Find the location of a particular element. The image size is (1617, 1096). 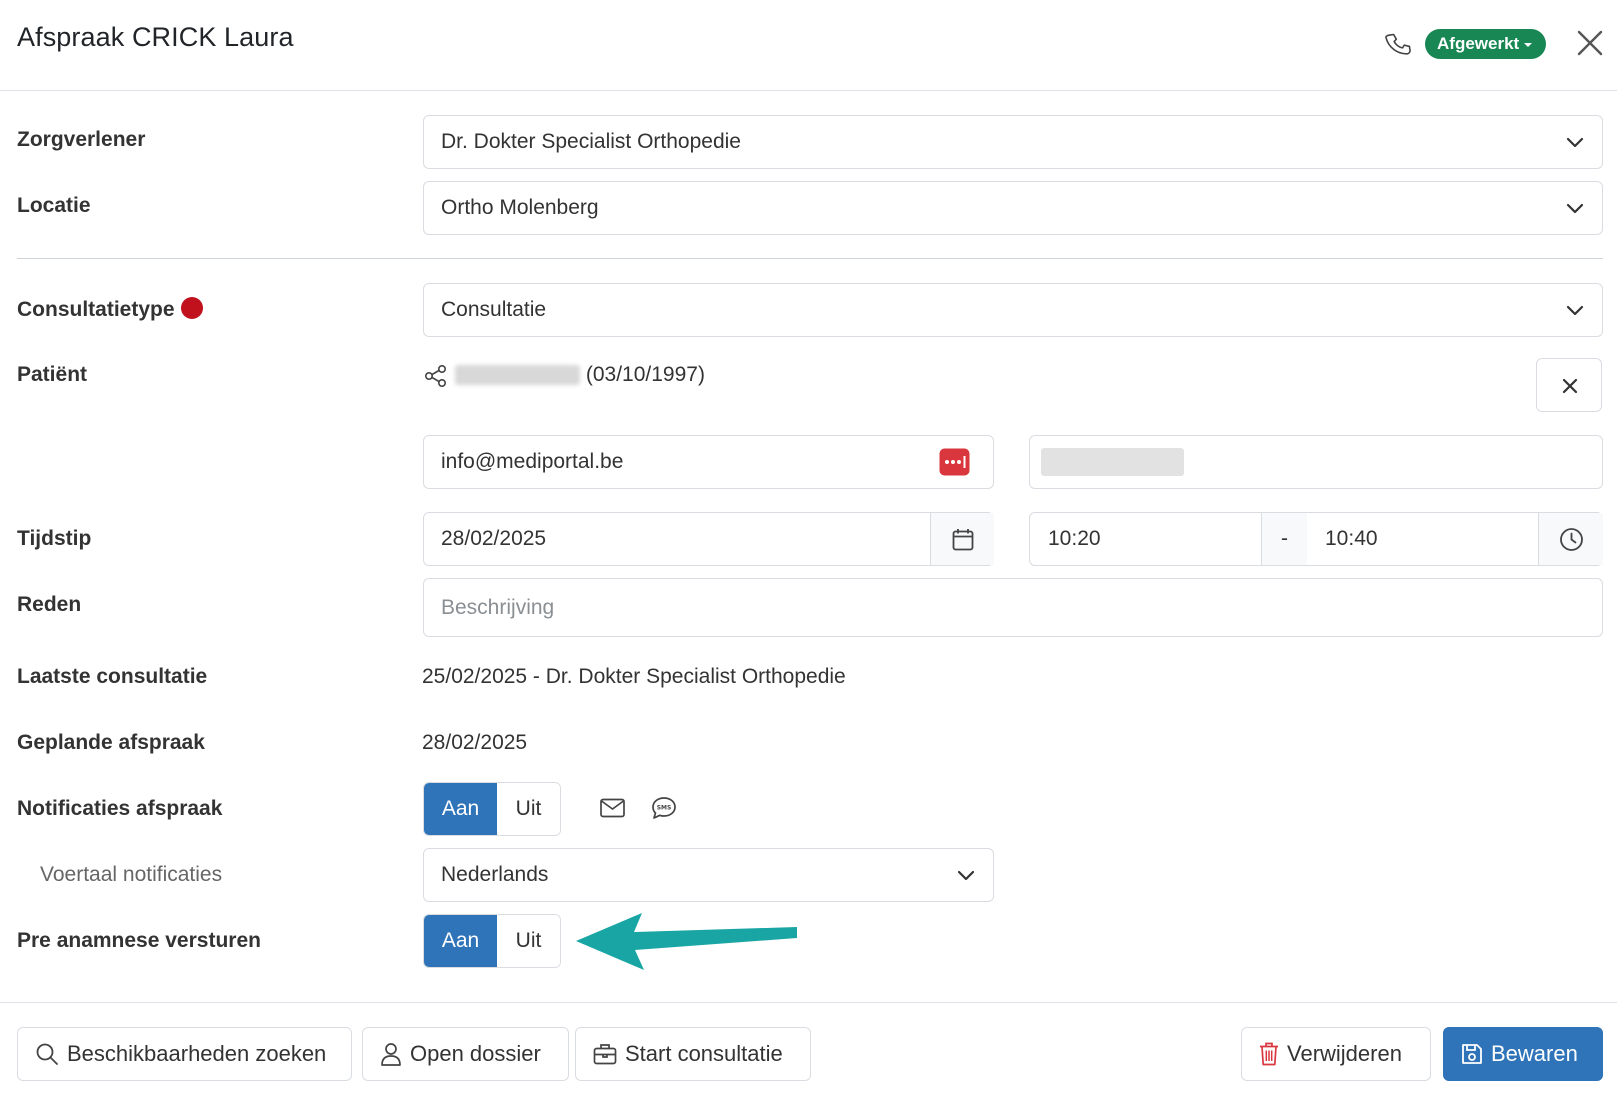

time-label: Tijdstip is located at coordinates (54, 538).